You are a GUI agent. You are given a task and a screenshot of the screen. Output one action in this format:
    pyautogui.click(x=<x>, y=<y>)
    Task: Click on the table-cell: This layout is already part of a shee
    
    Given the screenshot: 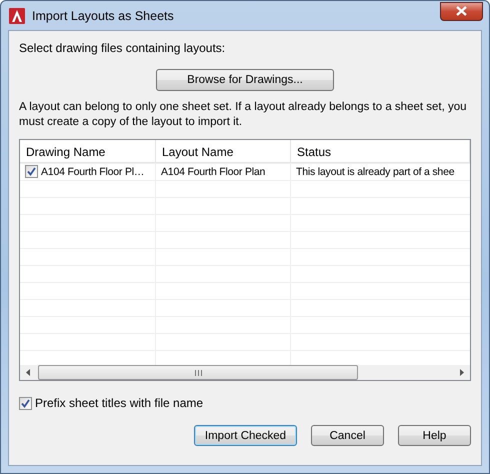 What is the action you would take?
    pyautogui.click(x=375, y=172)
    